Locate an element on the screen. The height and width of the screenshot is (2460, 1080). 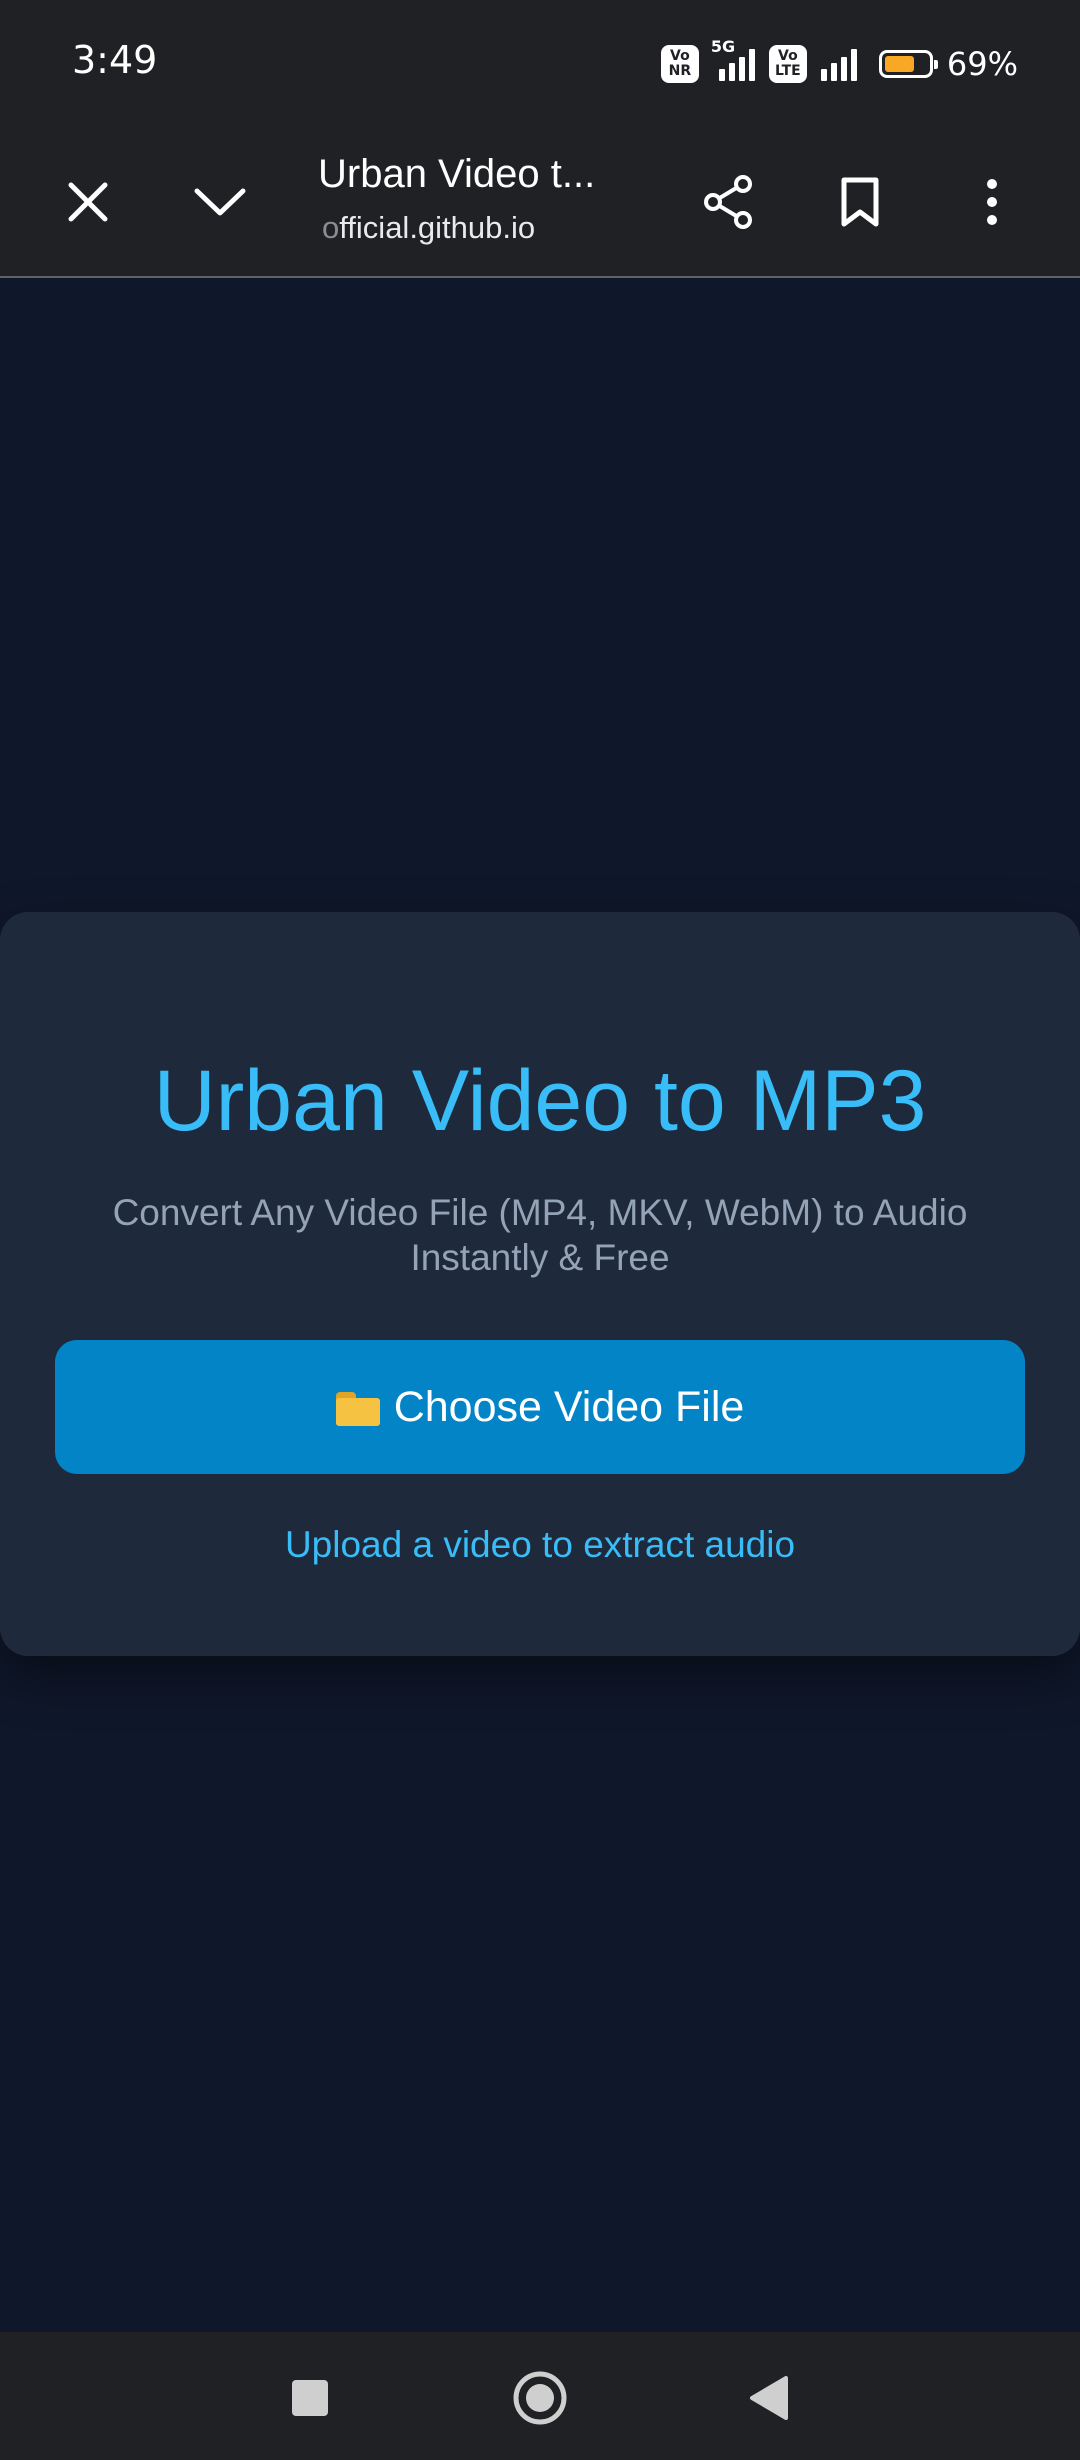
share-button is located at coordinates (728, 202).